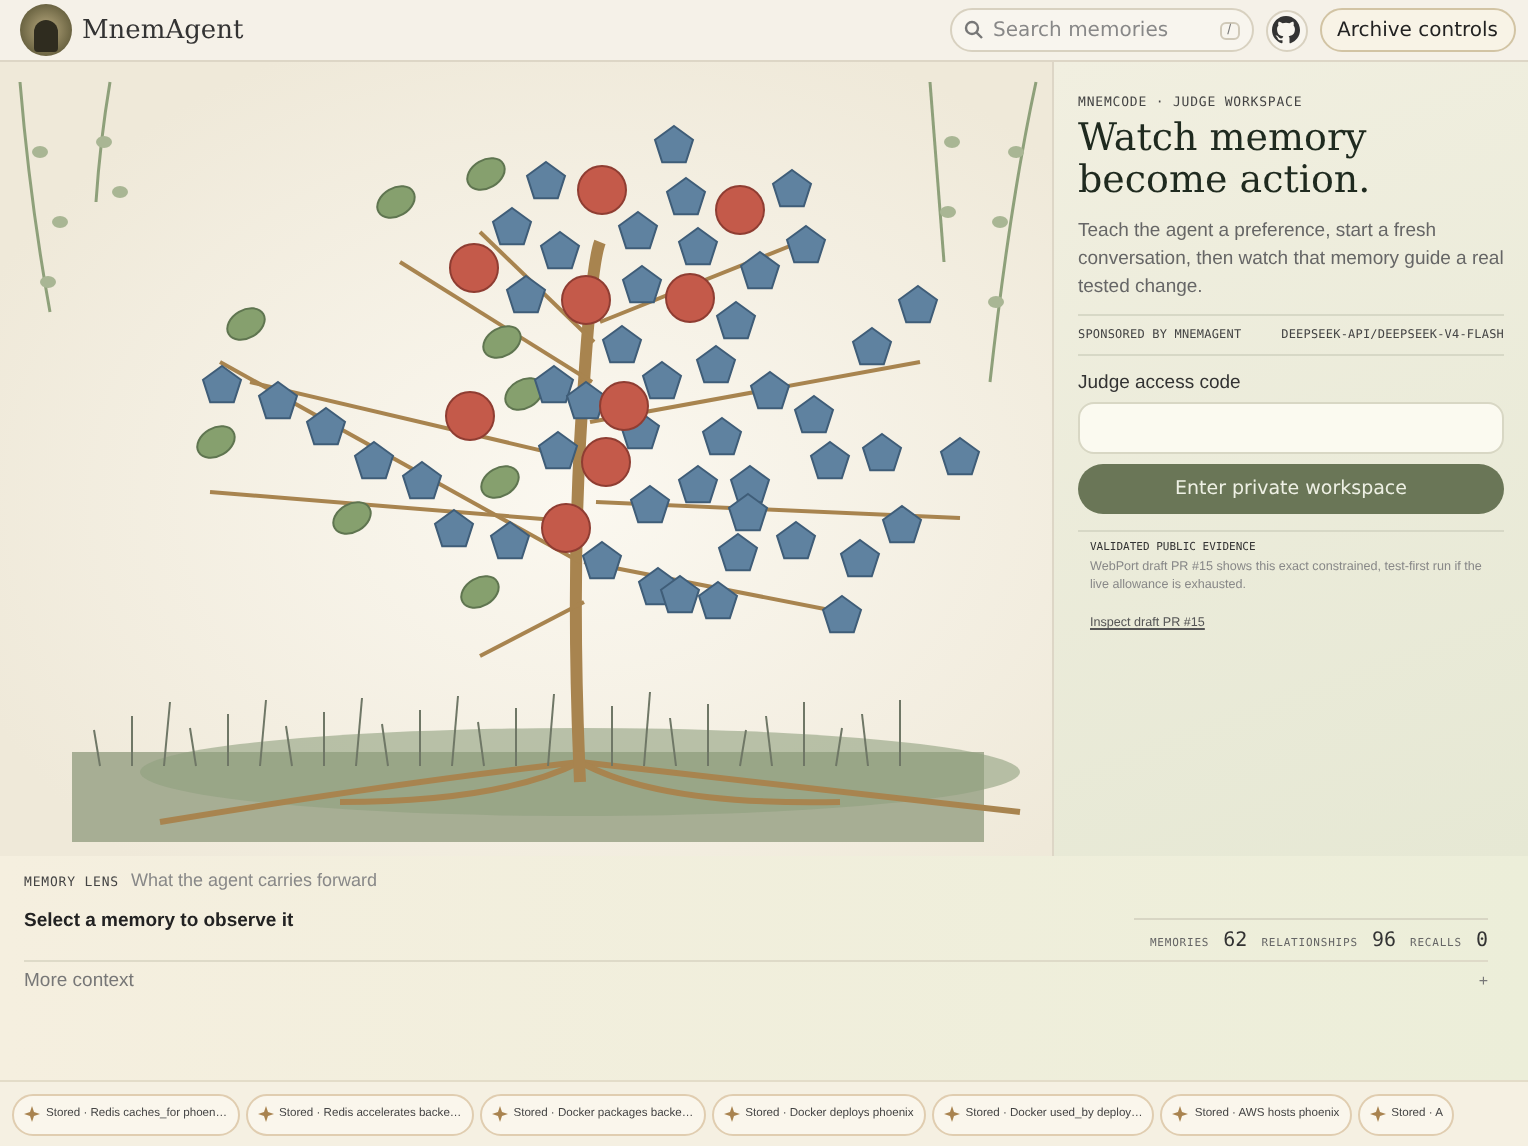 The height and width of the screenshot is (1146, 1528). I want to click on github-icon, so click(1286, 30).